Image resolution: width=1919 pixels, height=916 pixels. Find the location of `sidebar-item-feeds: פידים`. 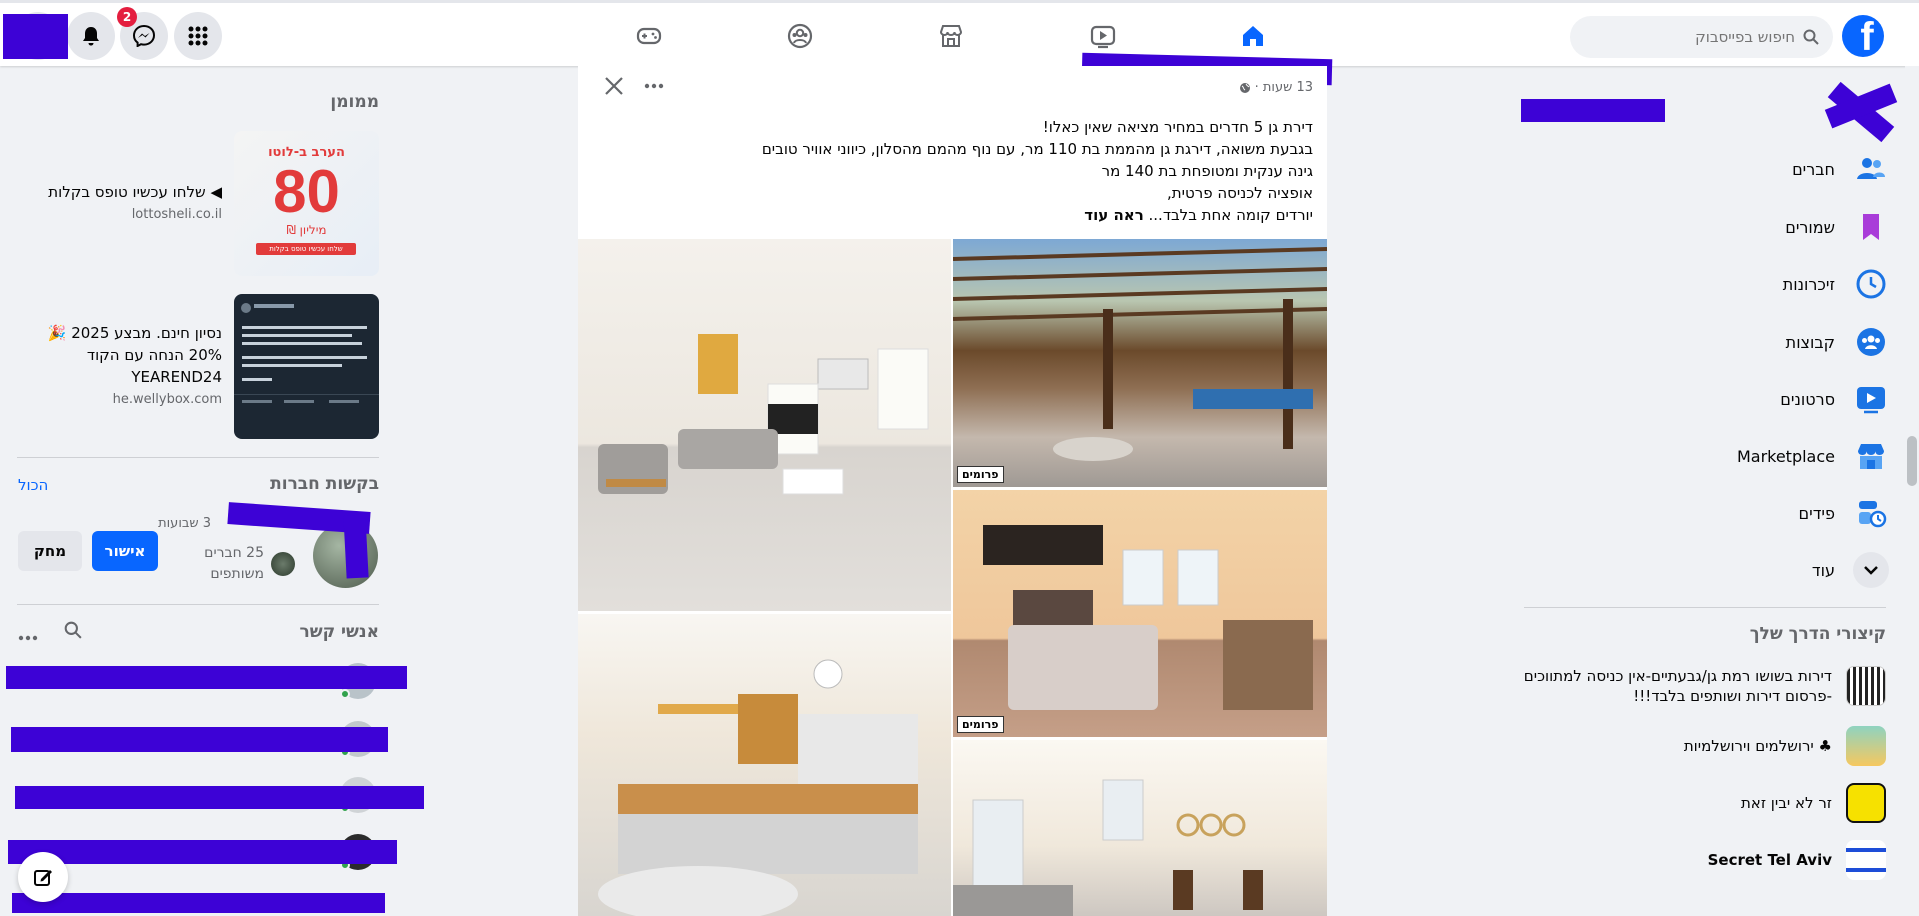

sidebar-item-feeds: פידים is located at coordinates (1704, 513).